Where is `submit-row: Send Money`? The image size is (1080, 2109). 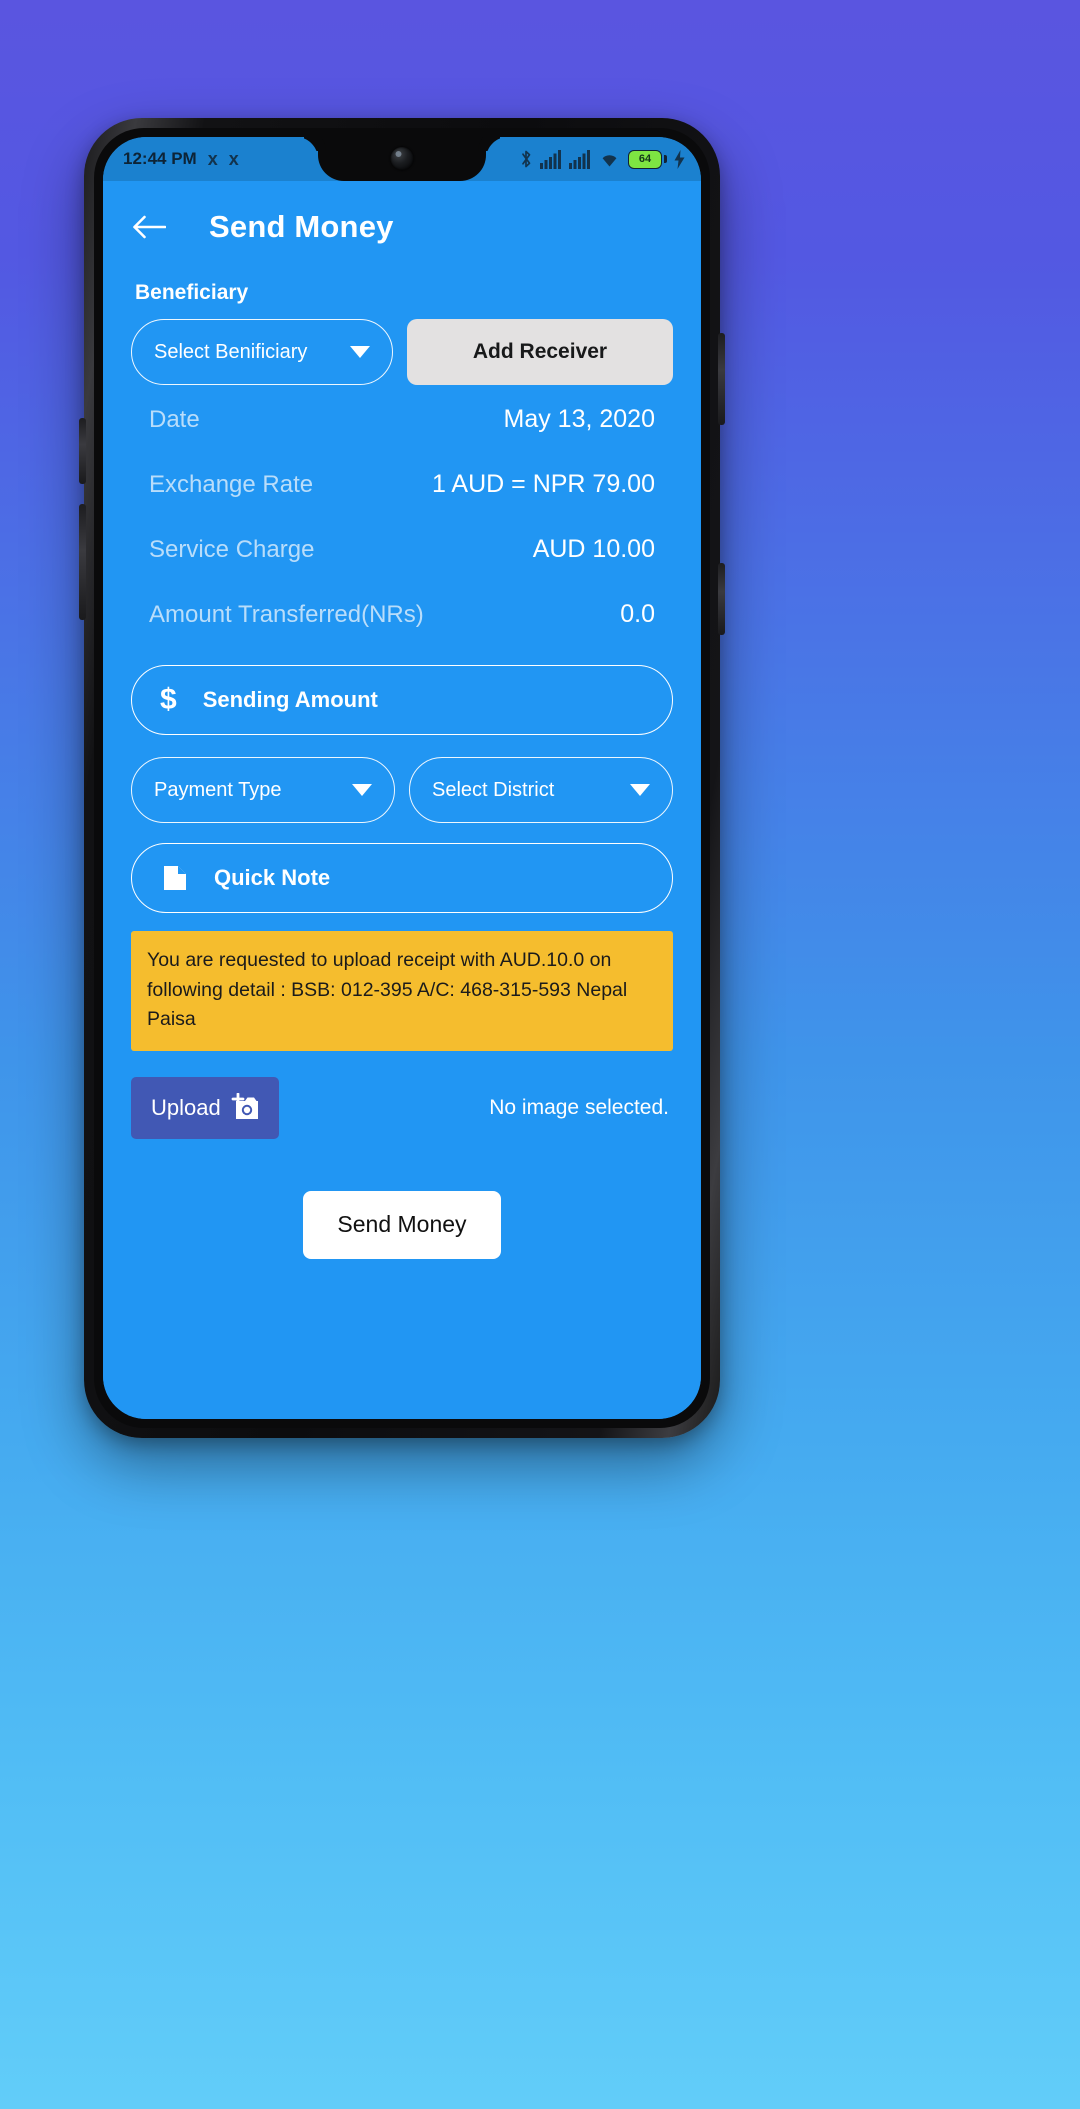
submit-row: Send Money is located at coordinates (402, 1224).